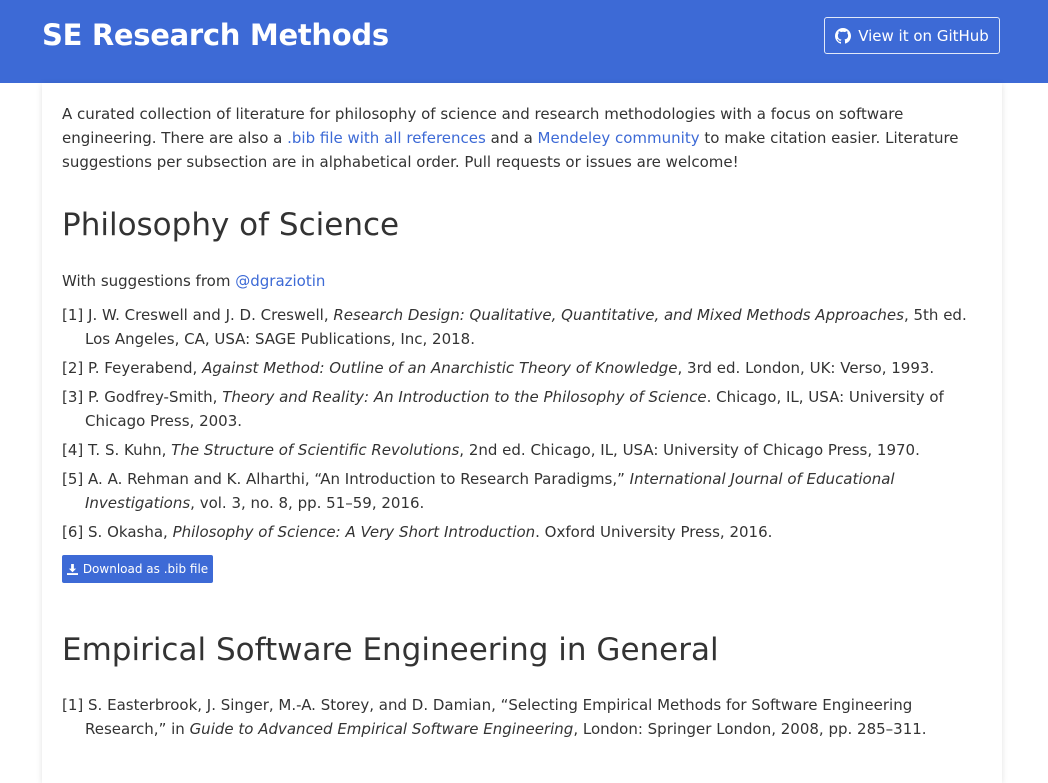 The width and height of the screenshot is (1048, 783). Describe the element at coordinates (654, 532) in the screenshot. I see `reference-details: . Oxford University Press, 2016.` at that location.